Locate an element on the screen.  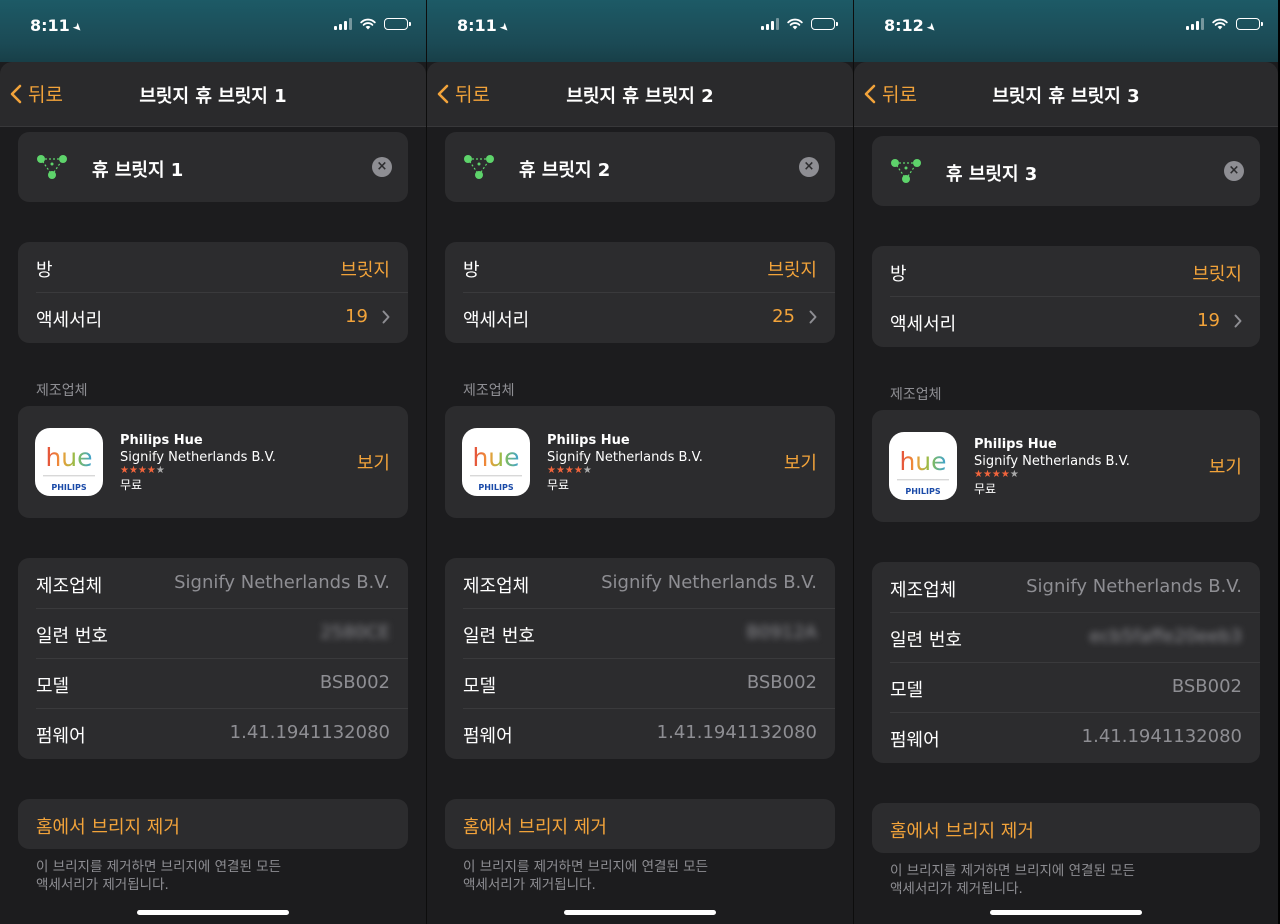
serial-value: 2580CE is located at coordinates (355, 632).